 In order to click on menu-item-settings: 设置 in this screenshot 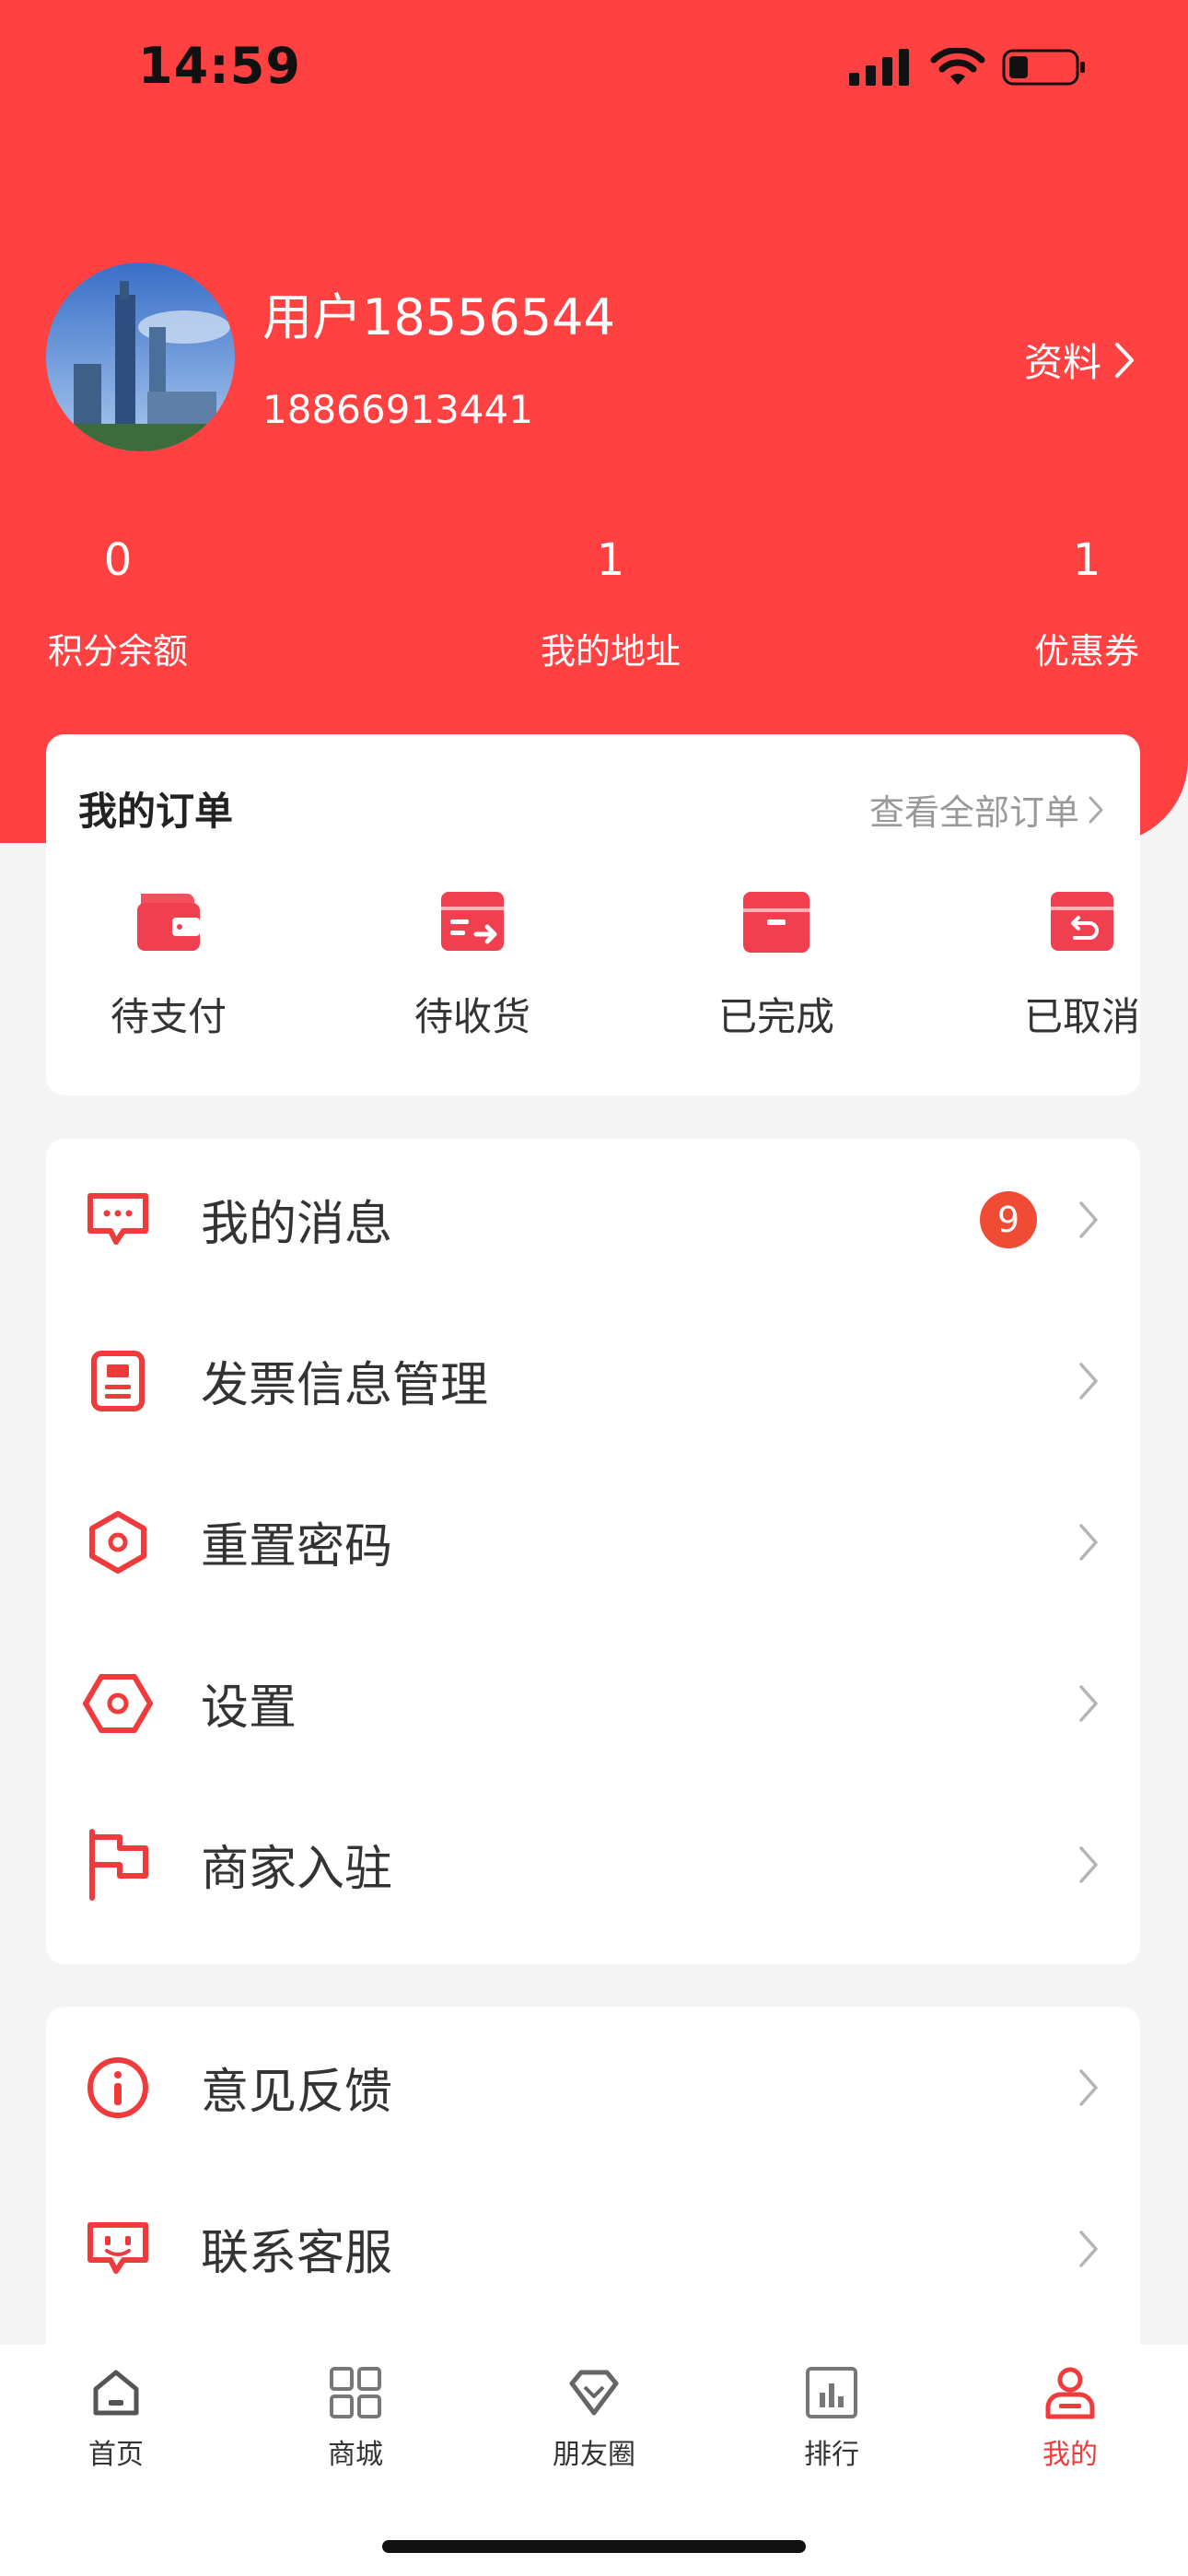, I will do `click(593, 1703)`.